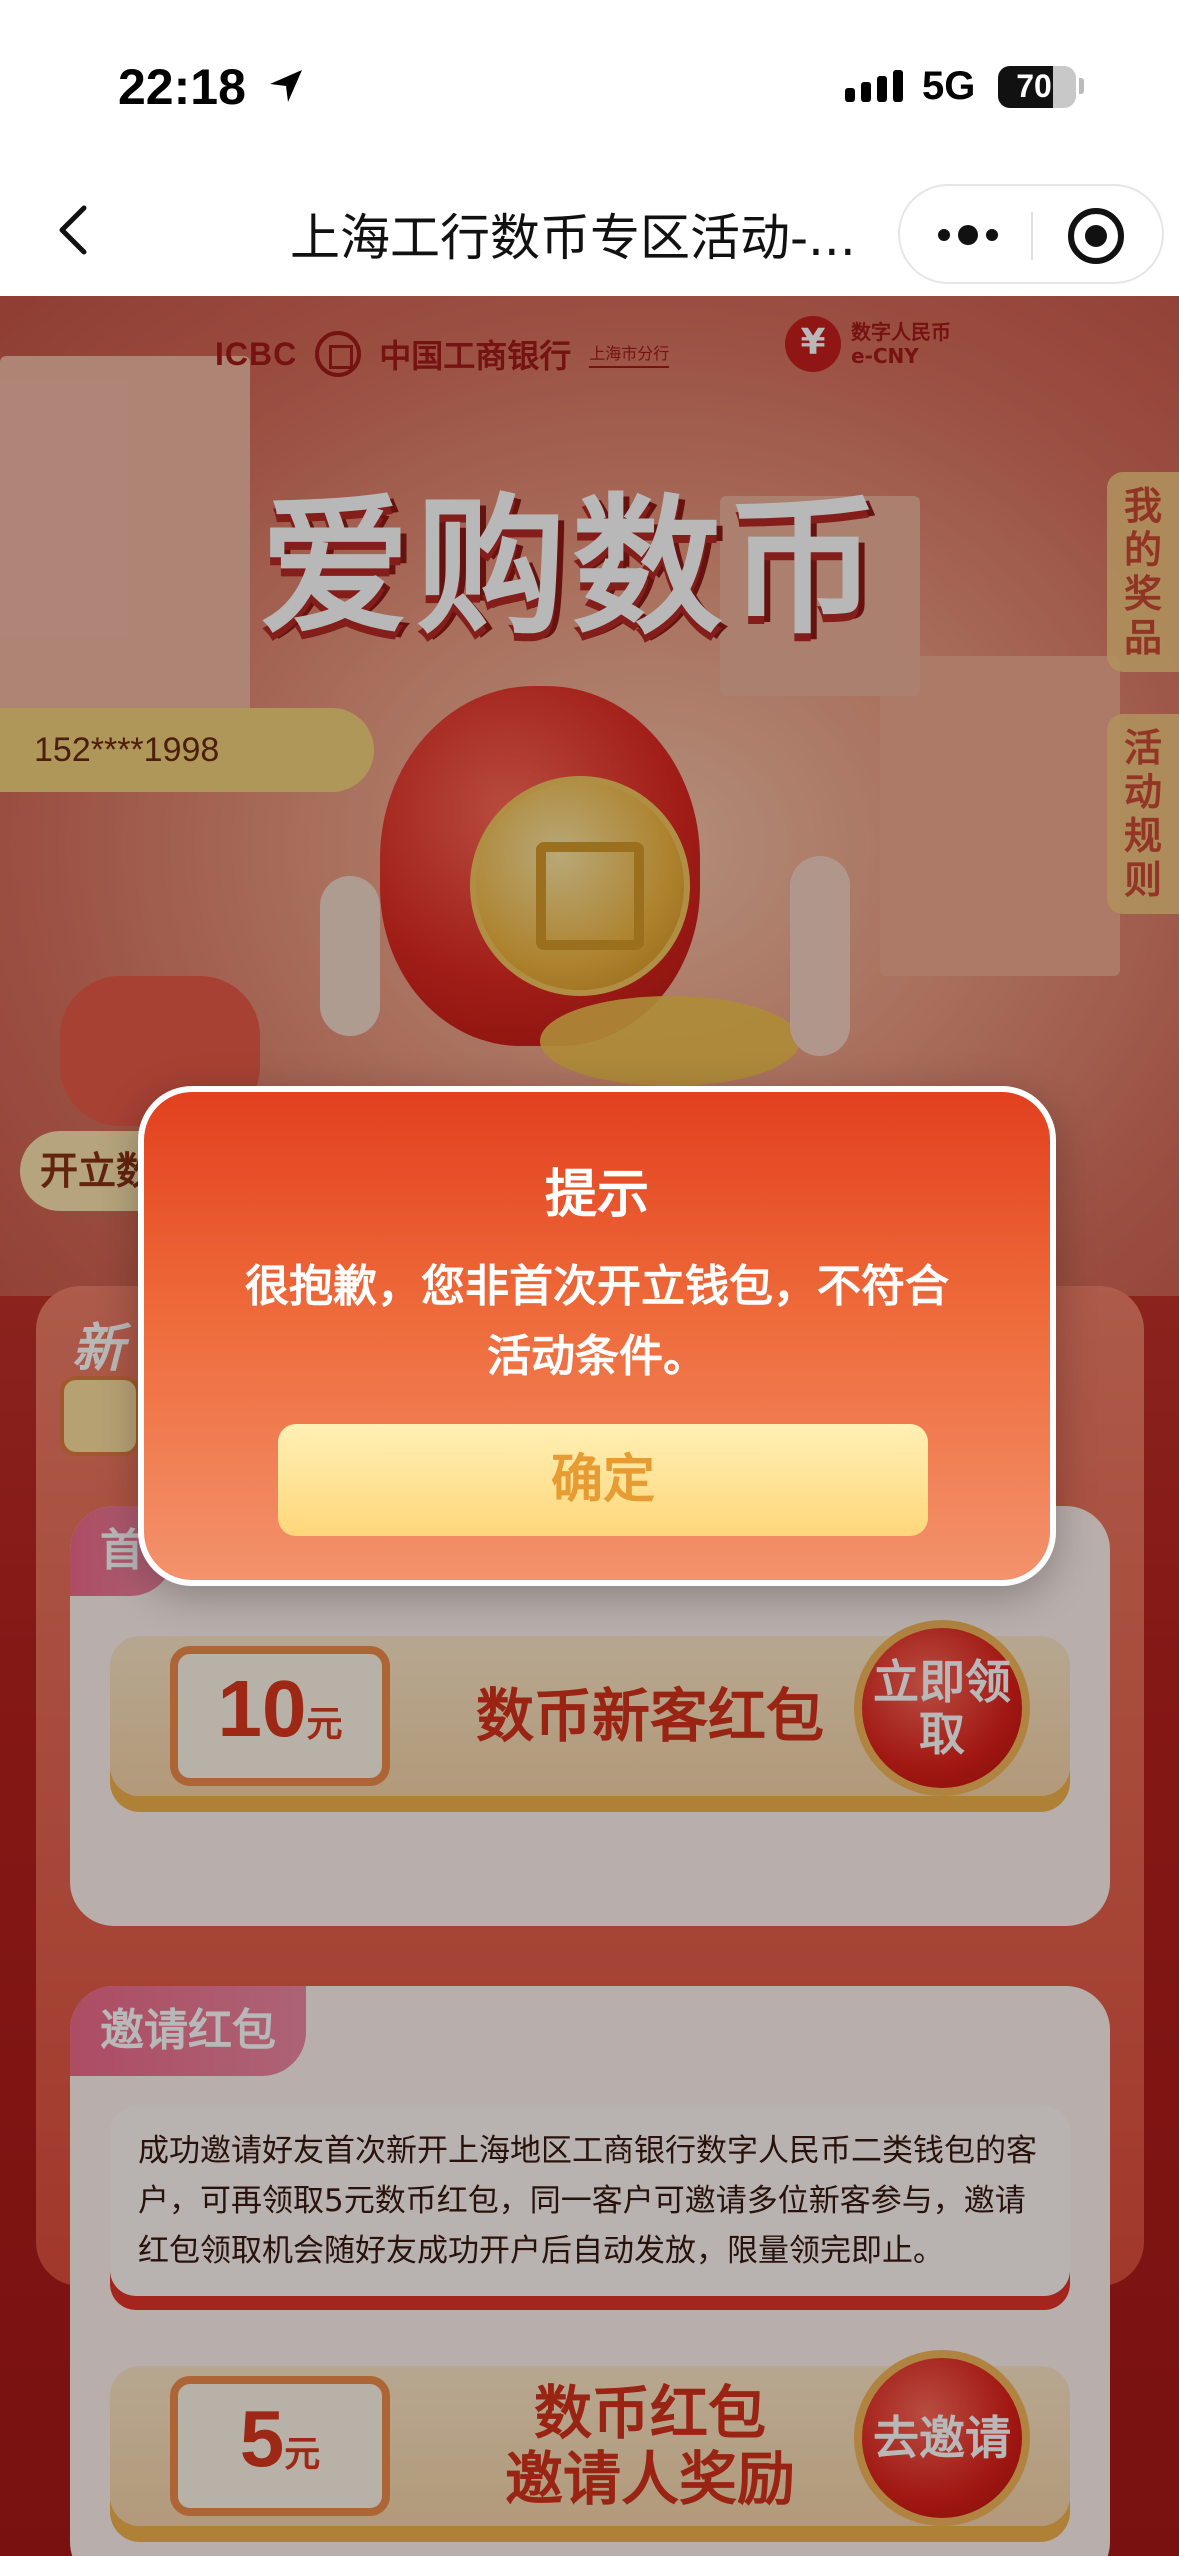 Image resolution: width=1179 pixels, height=2556 pixels. Describe the element at coordinates (603, 1480) in the screenshot. I see `confirm-button: 确定` at that location.